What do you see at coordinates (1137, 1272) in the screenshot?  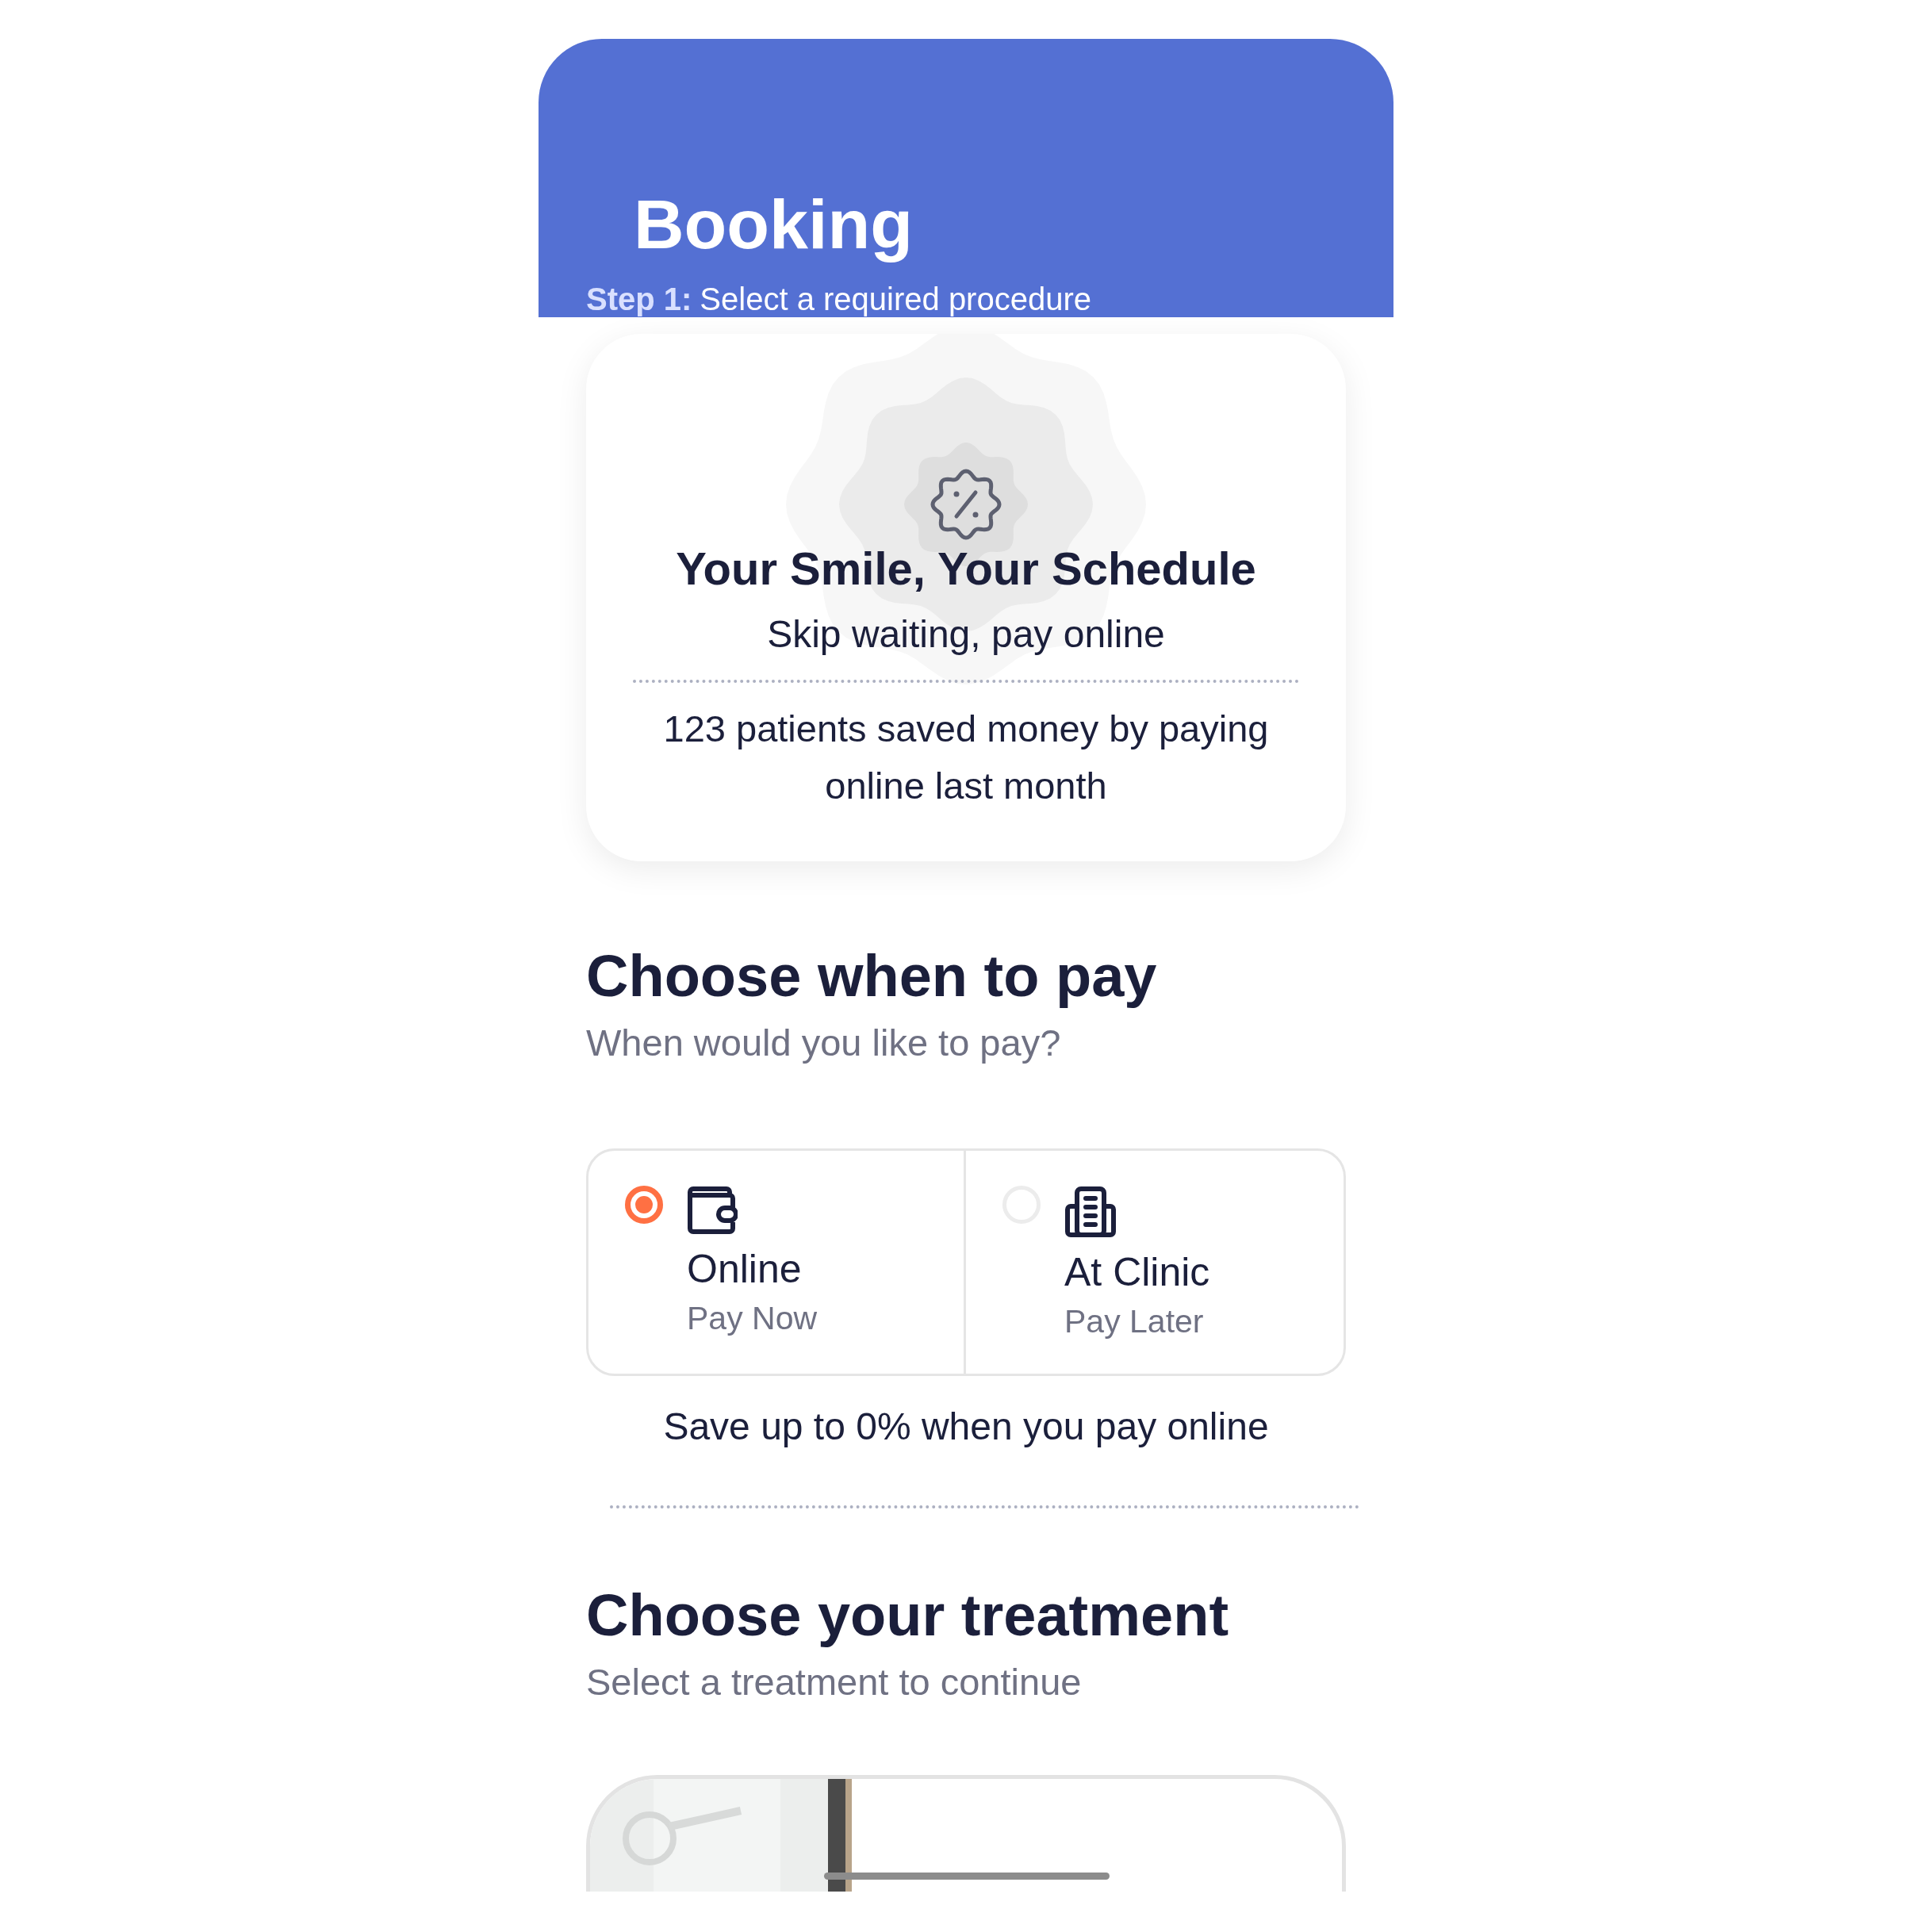 I see `option-title: At Clinic` at bounding box center [1137, 1272].